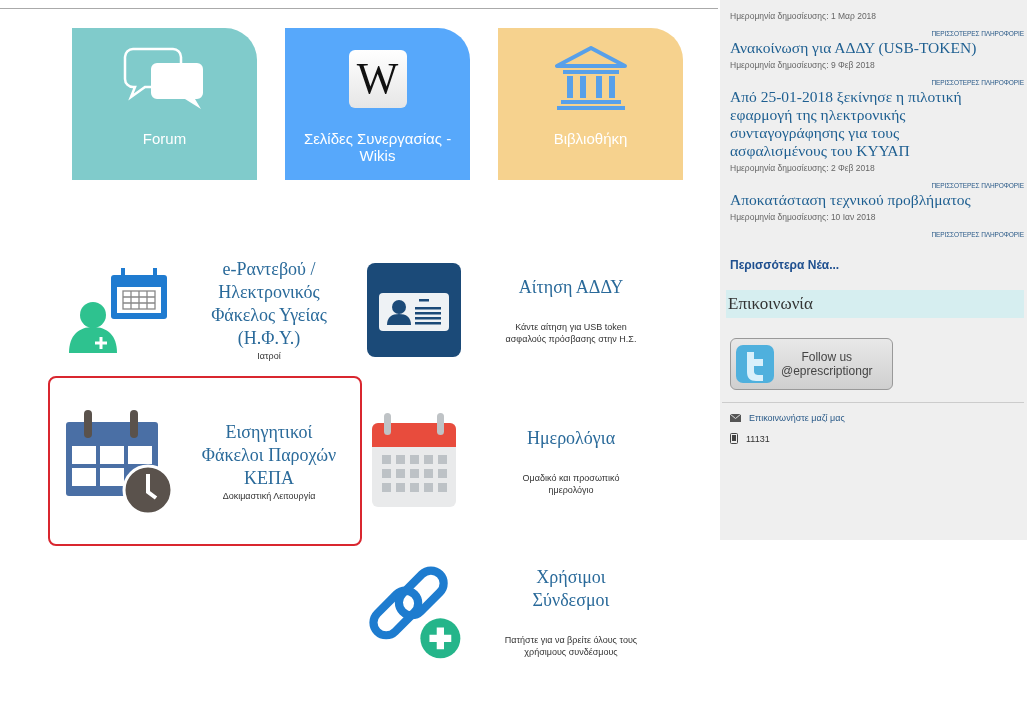  What do you see at coordinates (571, 438) in the screenshot?
I see `service-title: Ημερολόγια` at bounding box center [571, 438].